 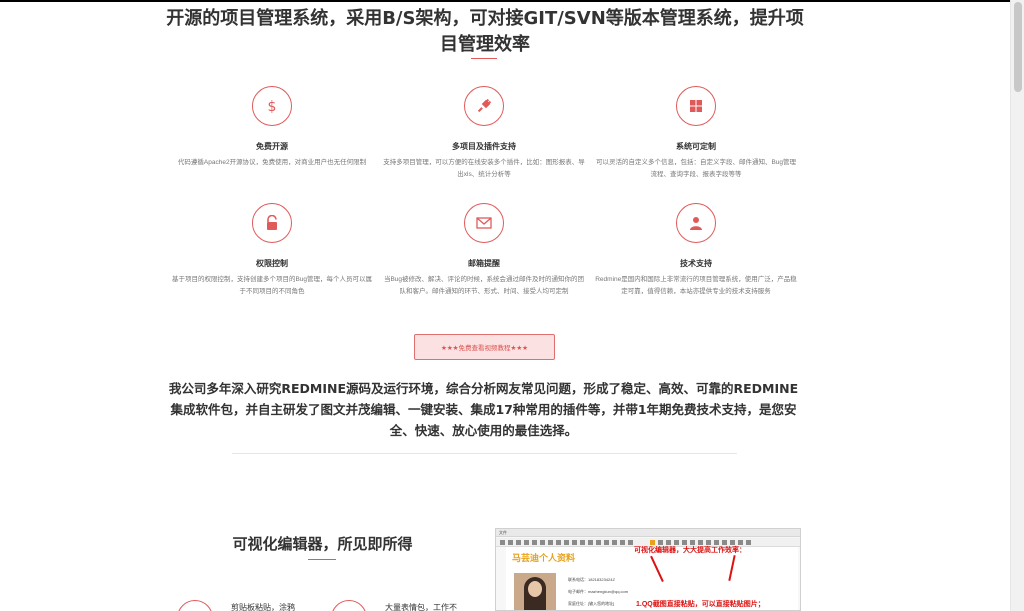 I want to click on page-scrollbar, so click(x=1017, y=305).